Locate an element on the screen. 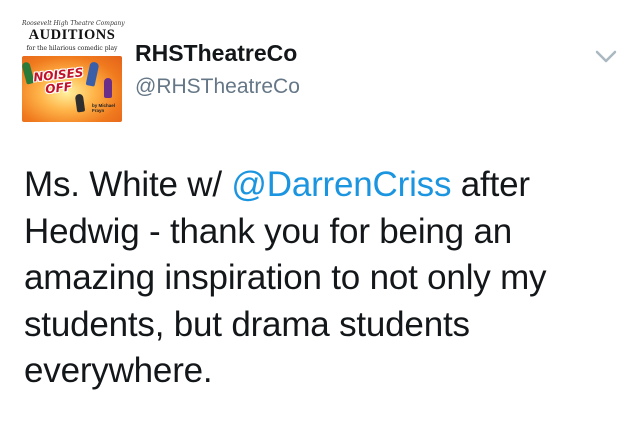 The height and width of the screenshot is (426, 629). avatar-credit: by Michael Frayn is located at coordinates (104, 108).